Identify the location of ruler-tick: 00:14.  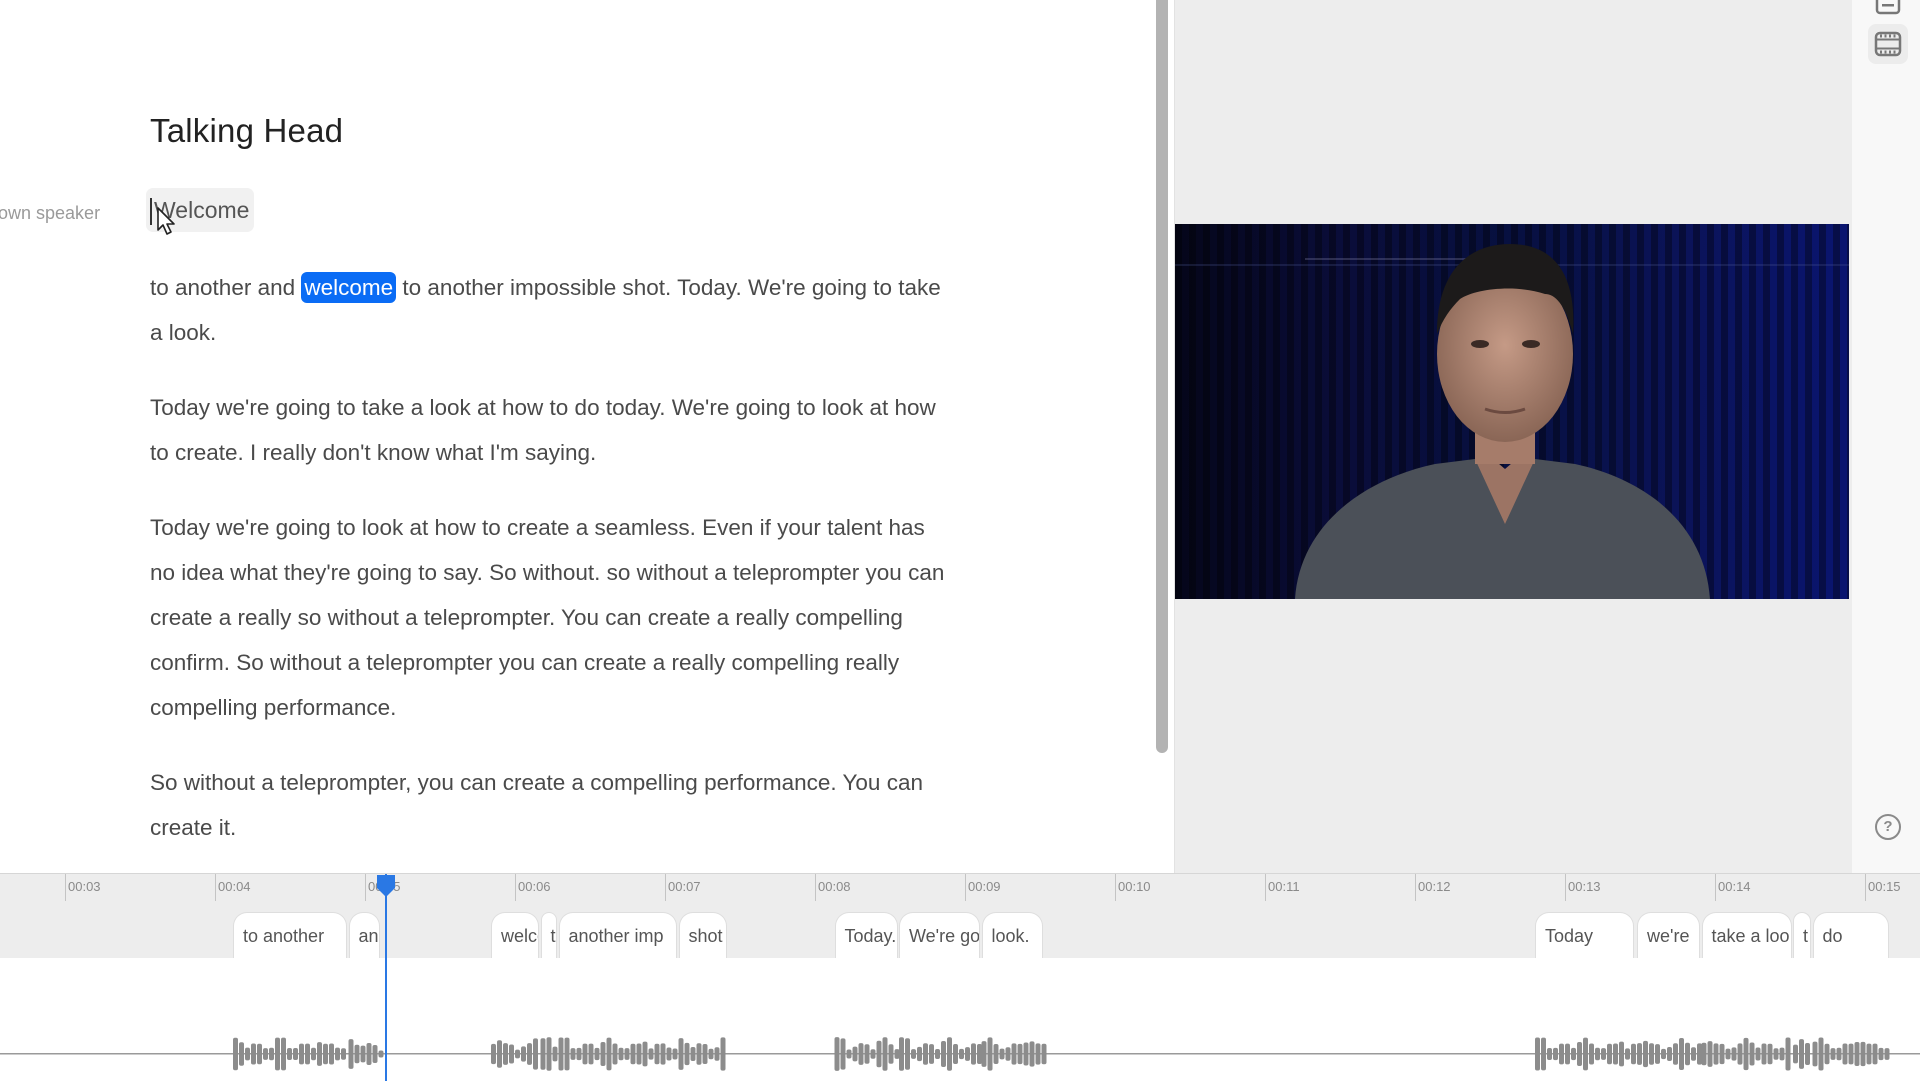
(1733, 887).